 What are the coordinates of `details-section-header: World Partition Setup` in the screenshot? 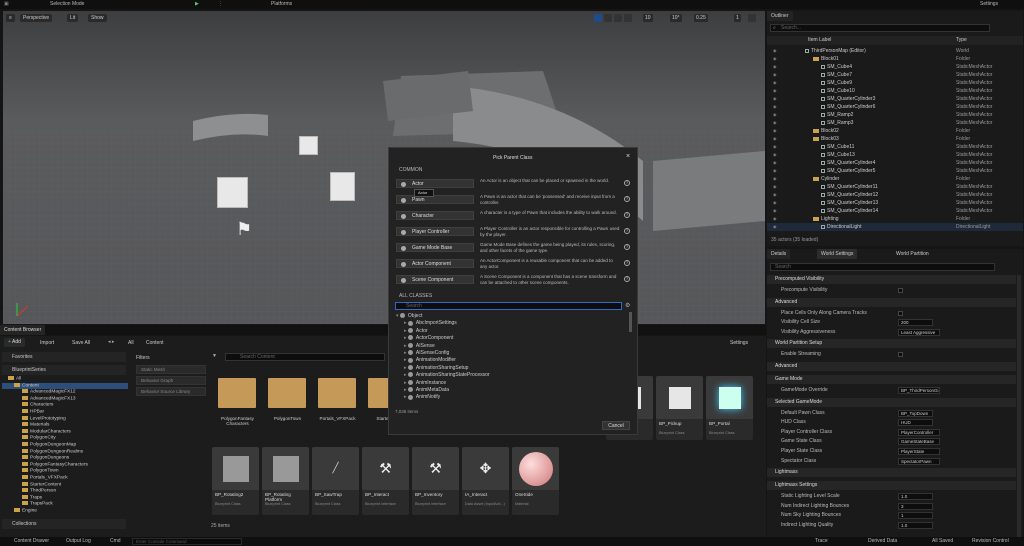 It's located at (891, 344).